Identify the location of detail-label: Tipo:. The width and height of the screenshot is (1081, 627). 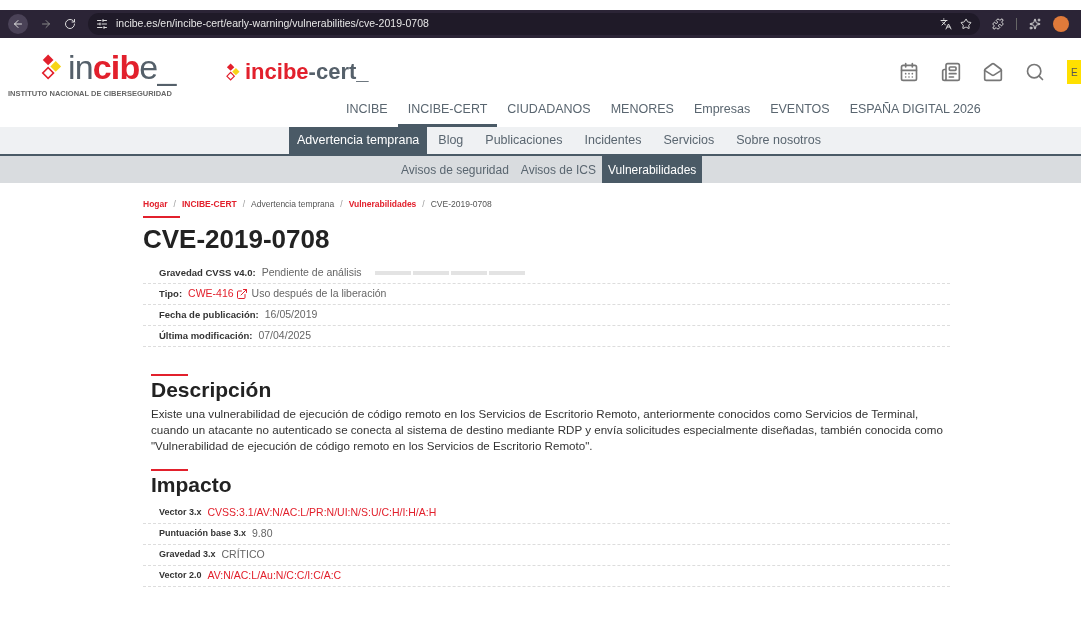
(171, 293).